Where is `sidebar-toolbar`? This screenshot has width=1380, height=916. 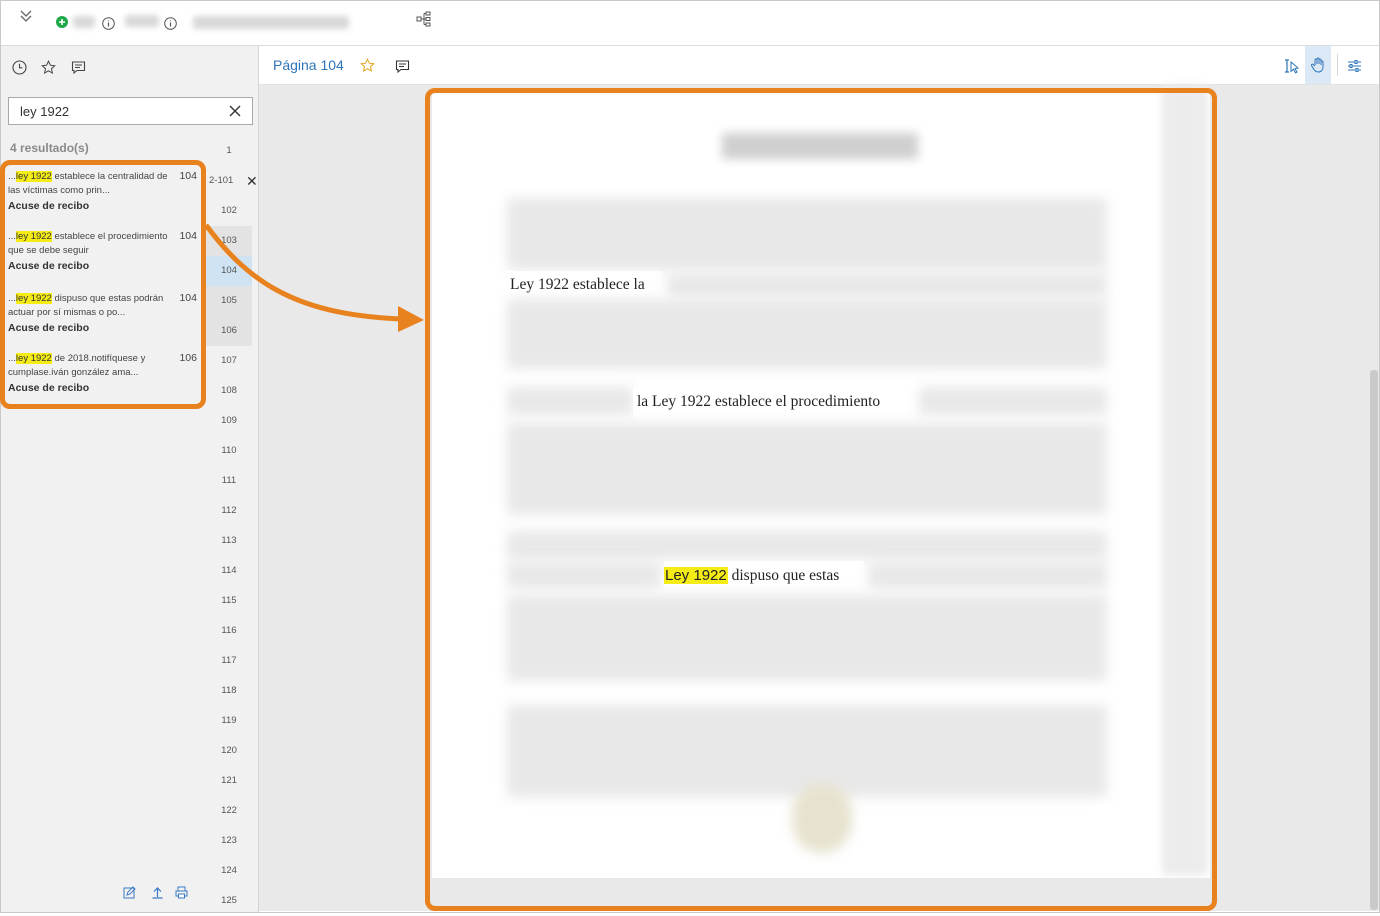
sidebar-toolbar is located at coordinates (129, 67).